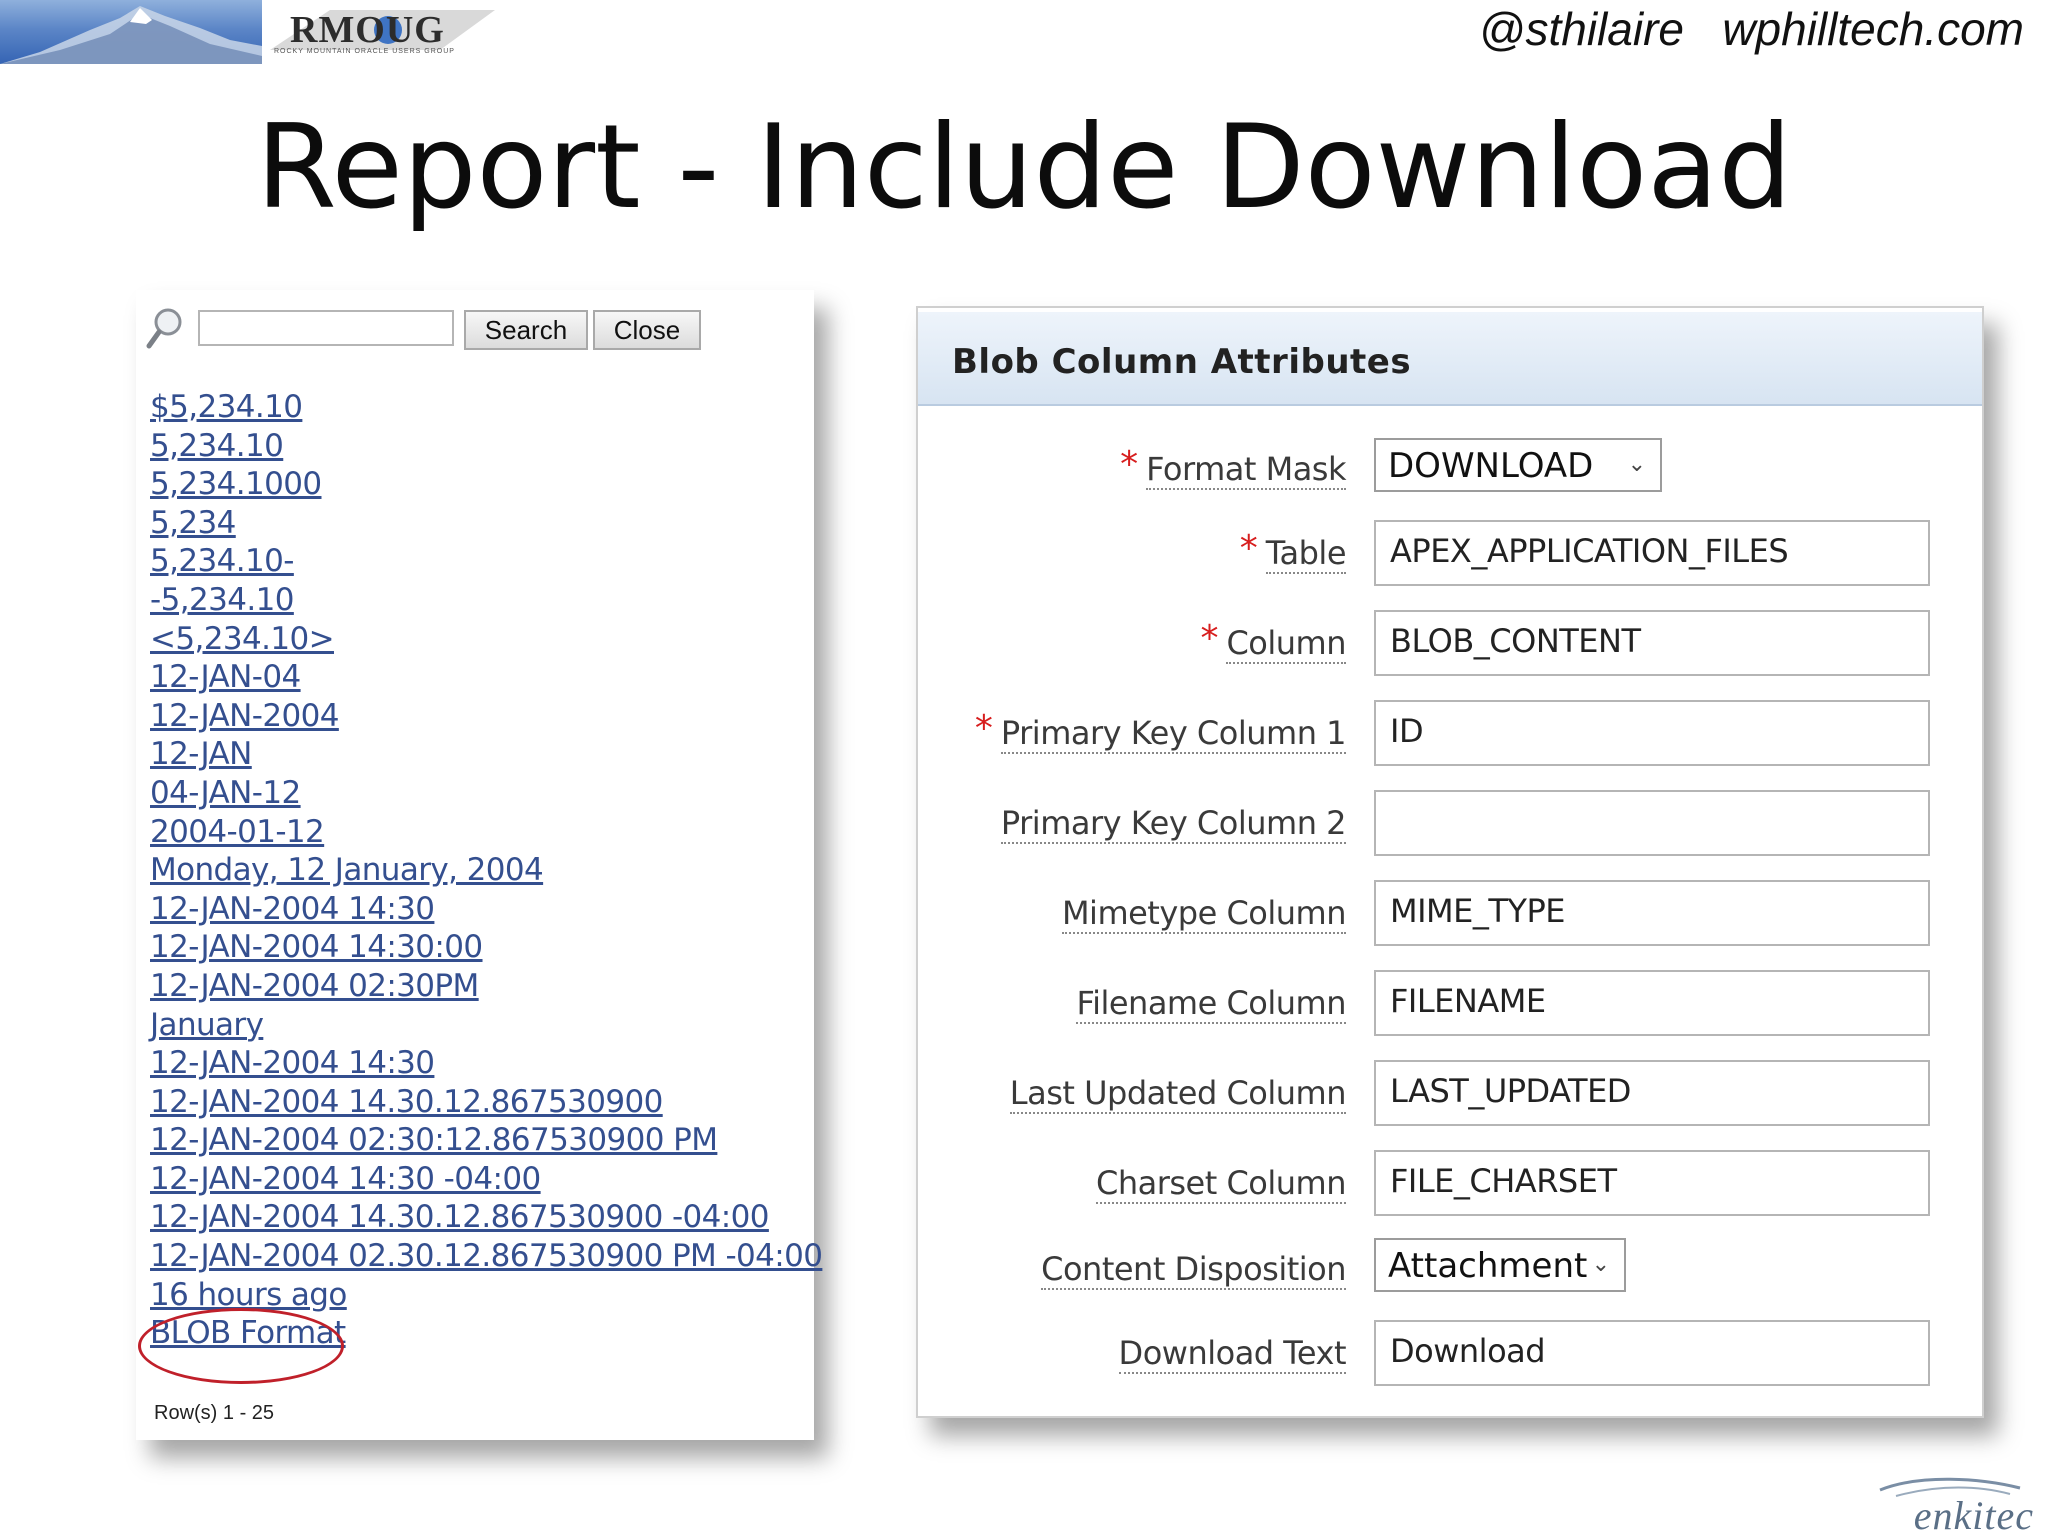  I want to click on close-button: Close, so click(647, 330).